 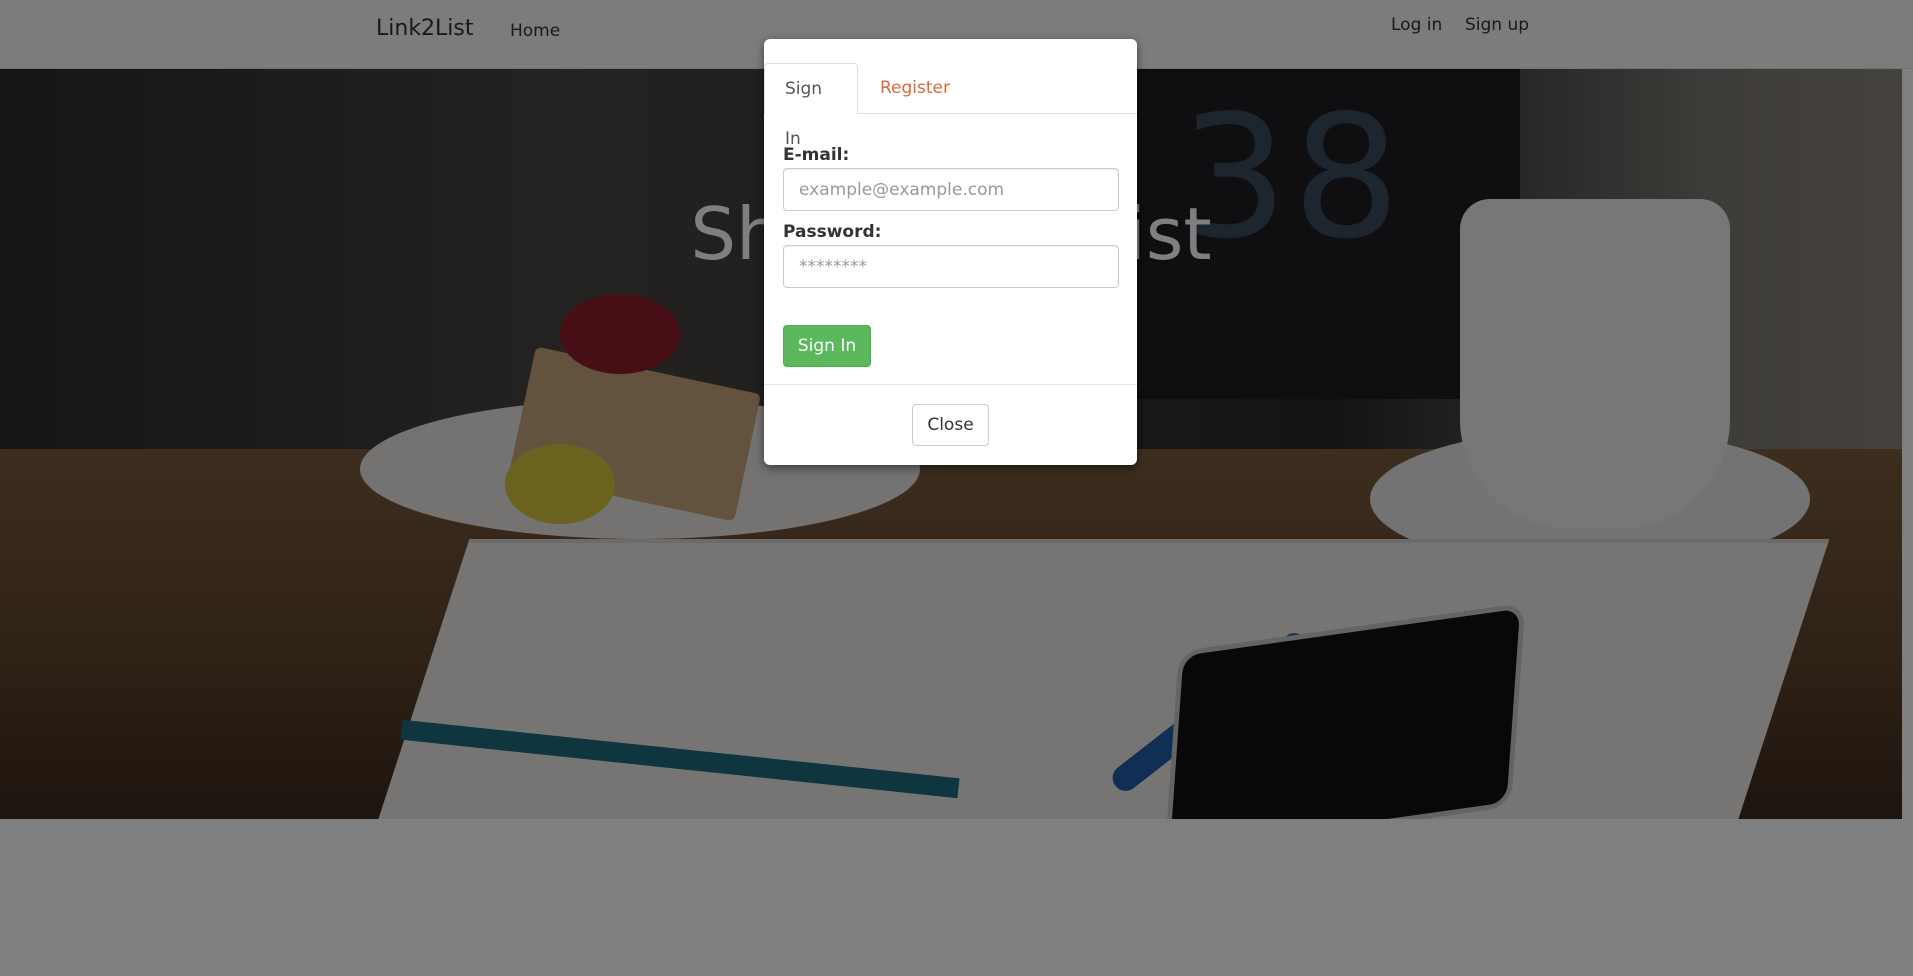 I want to click on email-field, so click(x=951, y=189).